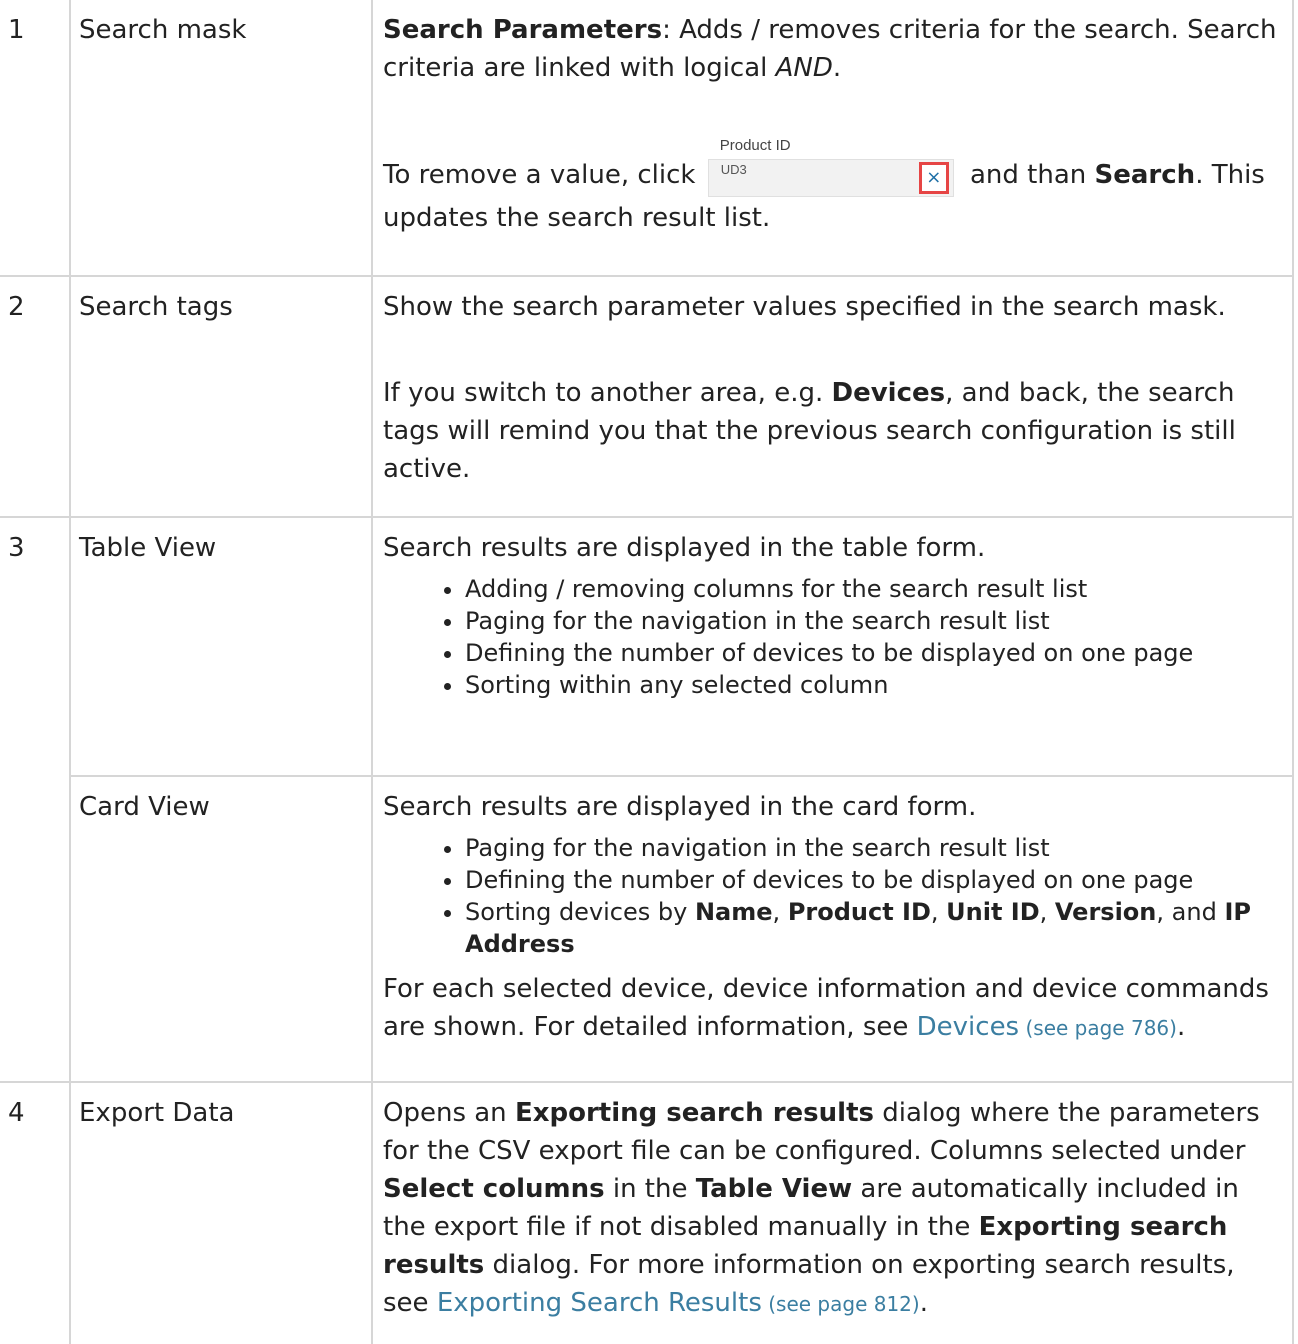  I want to click on page-reference-link: (see page 786), so click(1098, 1028).